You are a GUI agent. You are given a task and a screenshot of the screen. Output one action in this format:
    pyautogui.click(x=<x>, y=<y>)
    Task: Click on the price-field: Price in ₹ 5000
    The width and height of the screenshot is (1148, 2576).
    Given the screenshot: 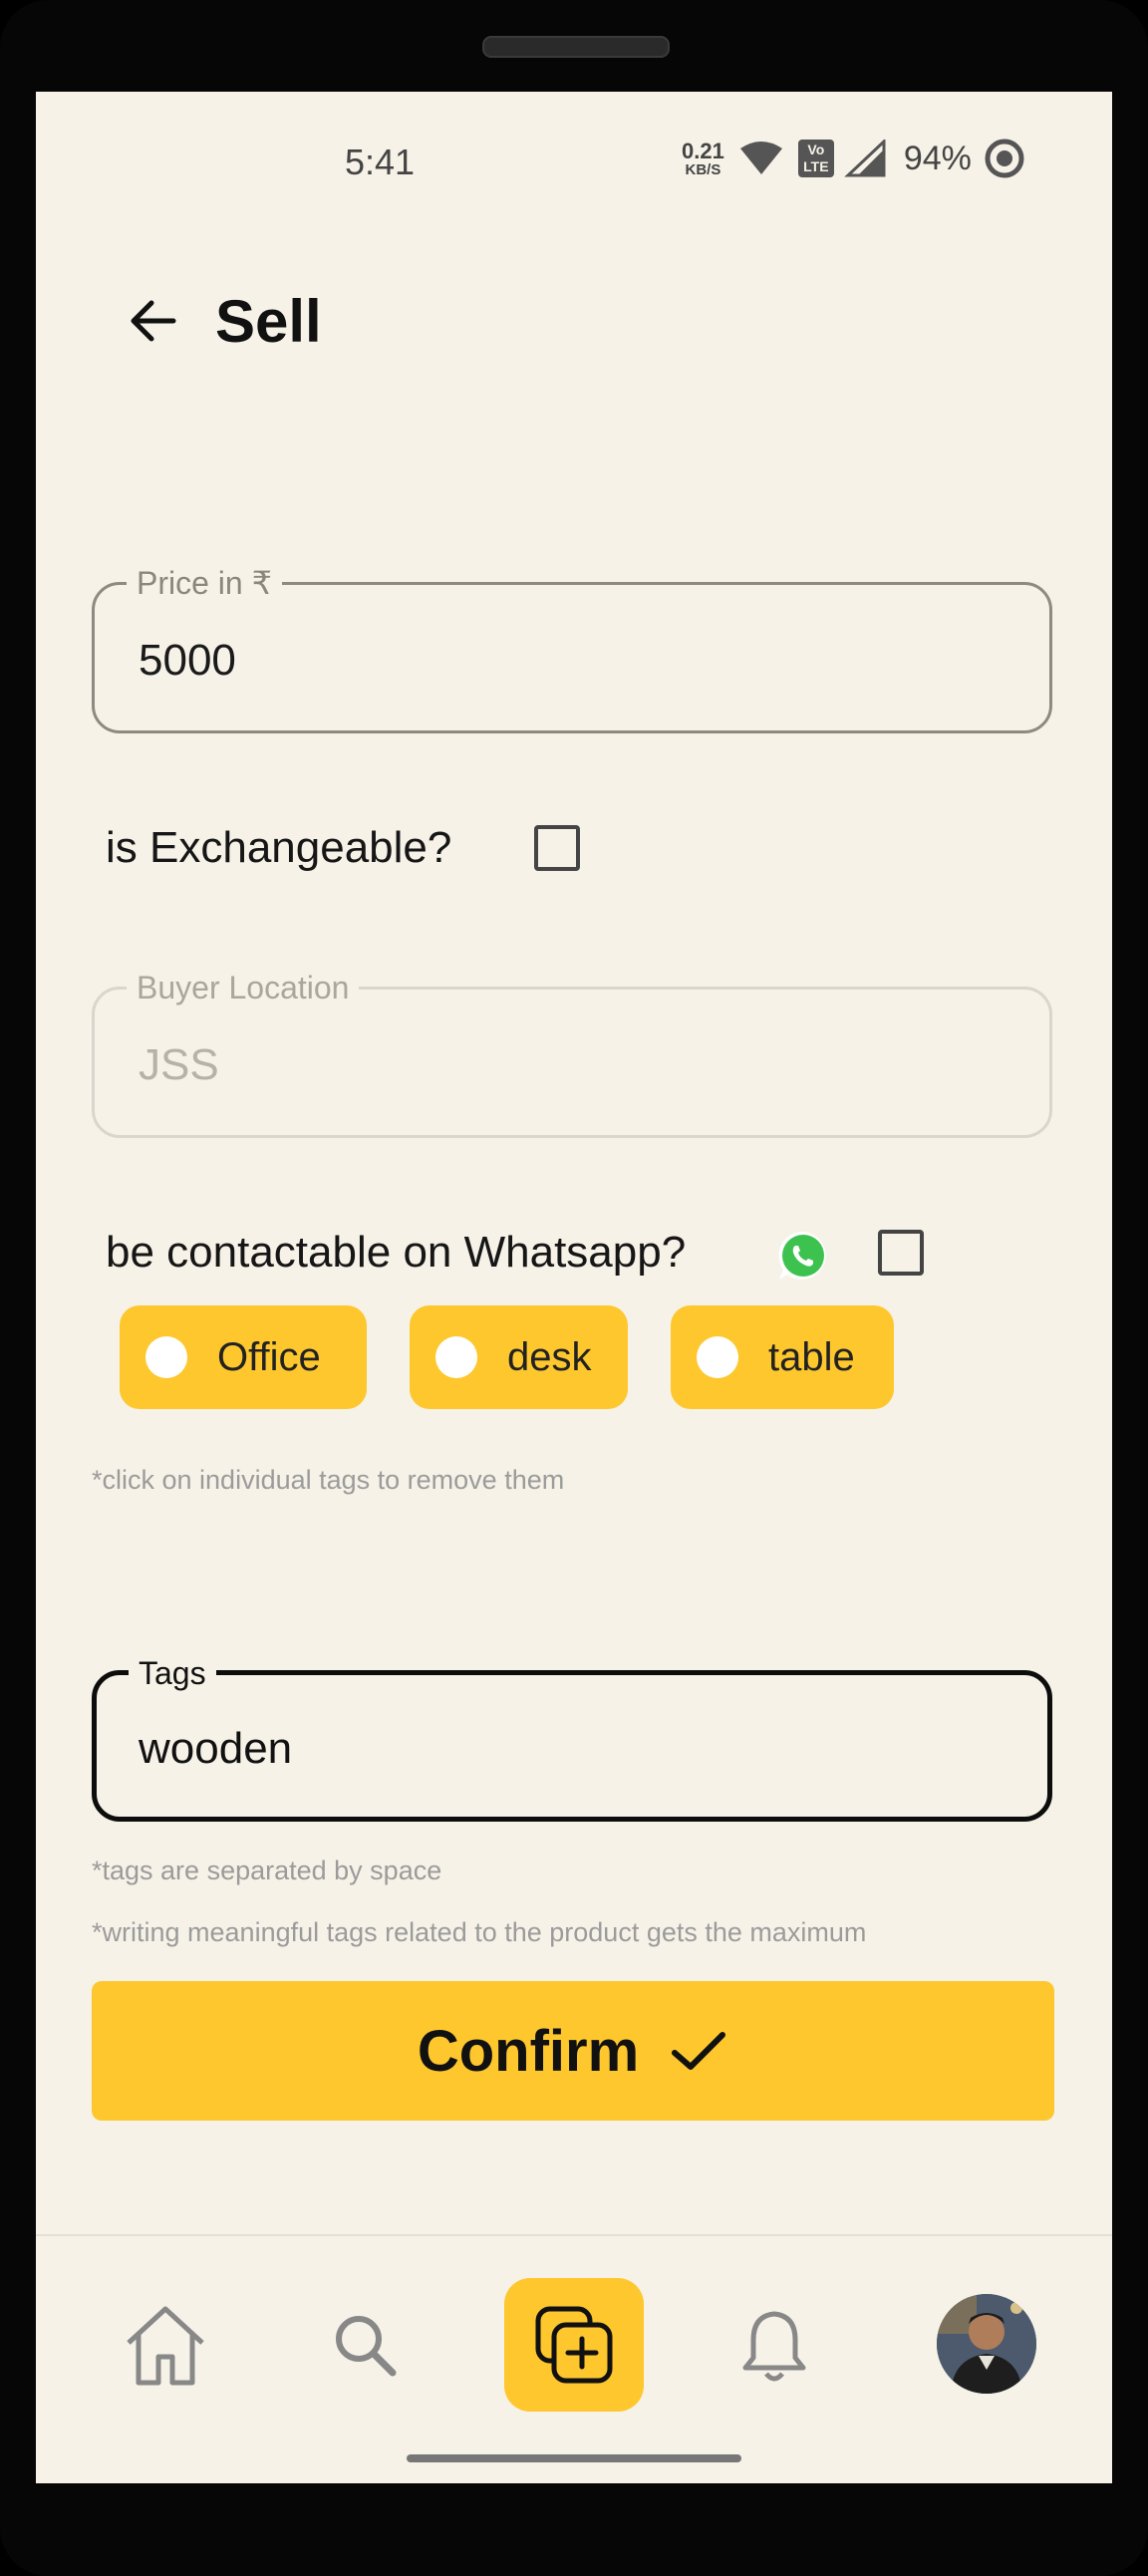 What is the action you would take?
    pyautogui.click(x=572, y=648)
    